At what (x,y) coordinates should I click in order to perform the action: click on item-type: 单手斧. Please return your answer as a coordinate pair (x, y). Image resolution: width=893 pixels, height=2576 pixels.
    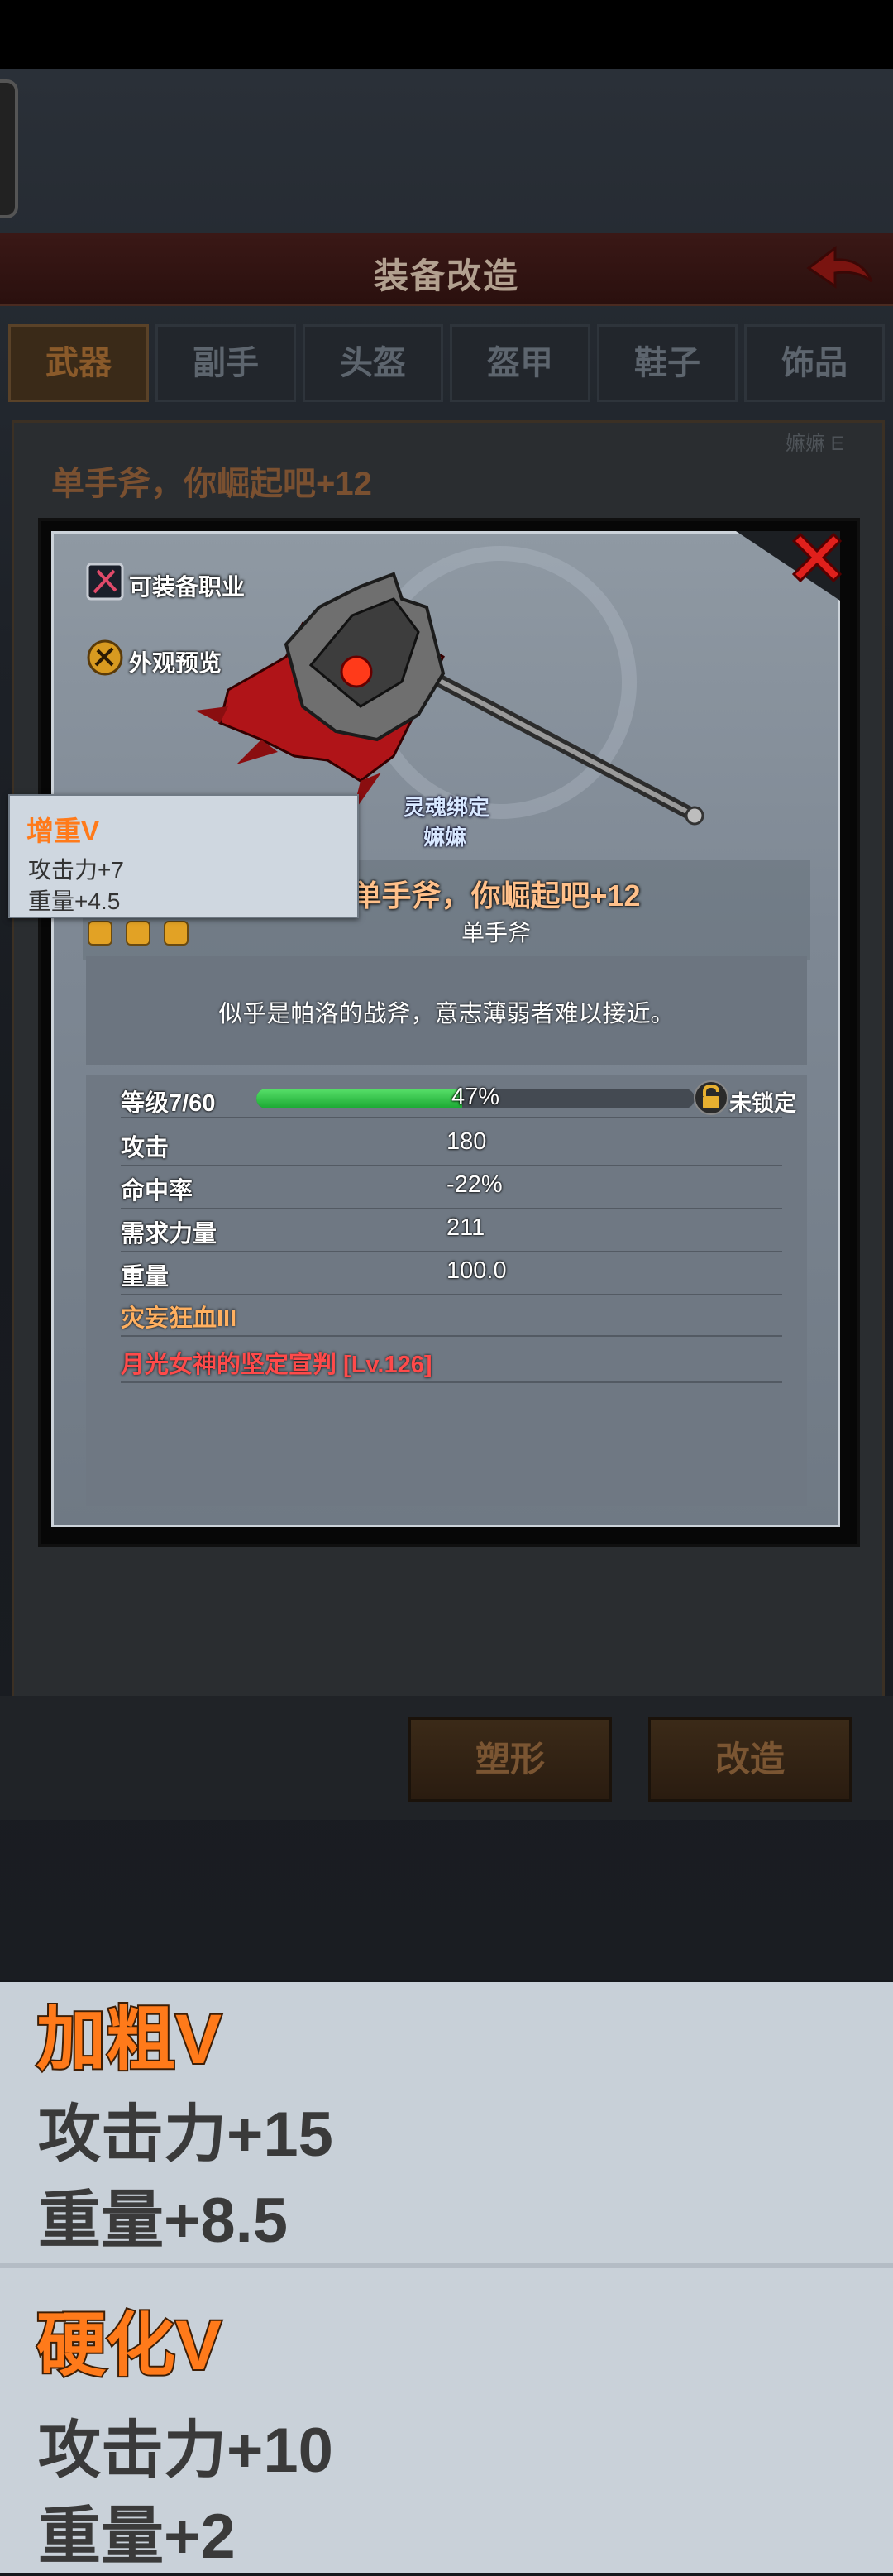
    Looking at the image, I should click on (496, 933).